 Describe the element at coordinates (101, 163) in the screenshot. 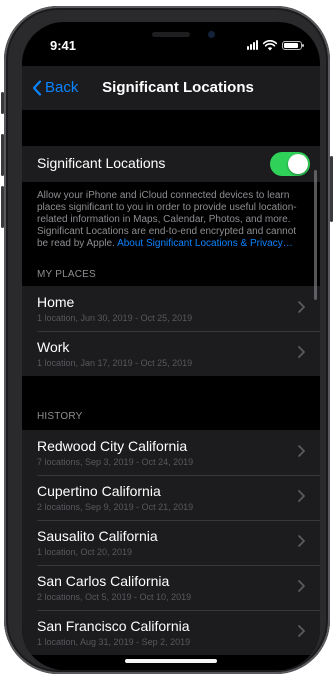

I see `toggle-label: Significant Locations` at that location.